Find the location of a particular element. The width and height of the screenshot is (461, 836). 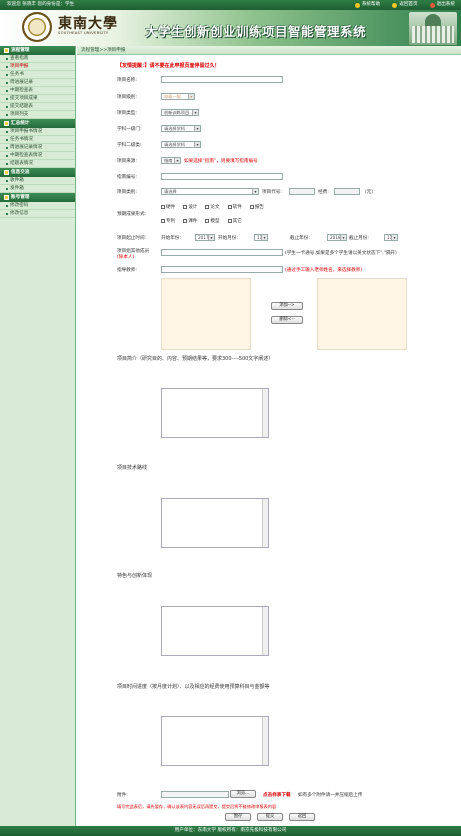

sidebar-item-final-stats: 结题表情况 is located at coordinates (37, 164).